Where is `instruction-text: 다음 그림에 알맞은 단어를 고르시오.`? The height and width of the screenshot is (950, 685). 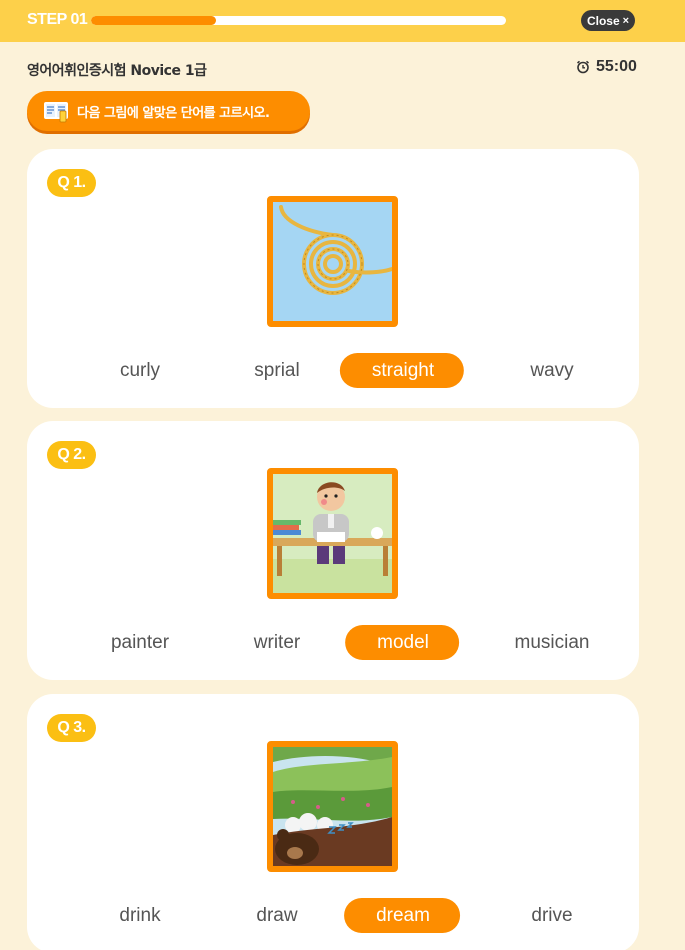
instruction-text: 다음 그림에 알맞은 단어를 고르시오. is located at coordinates (173, 113).